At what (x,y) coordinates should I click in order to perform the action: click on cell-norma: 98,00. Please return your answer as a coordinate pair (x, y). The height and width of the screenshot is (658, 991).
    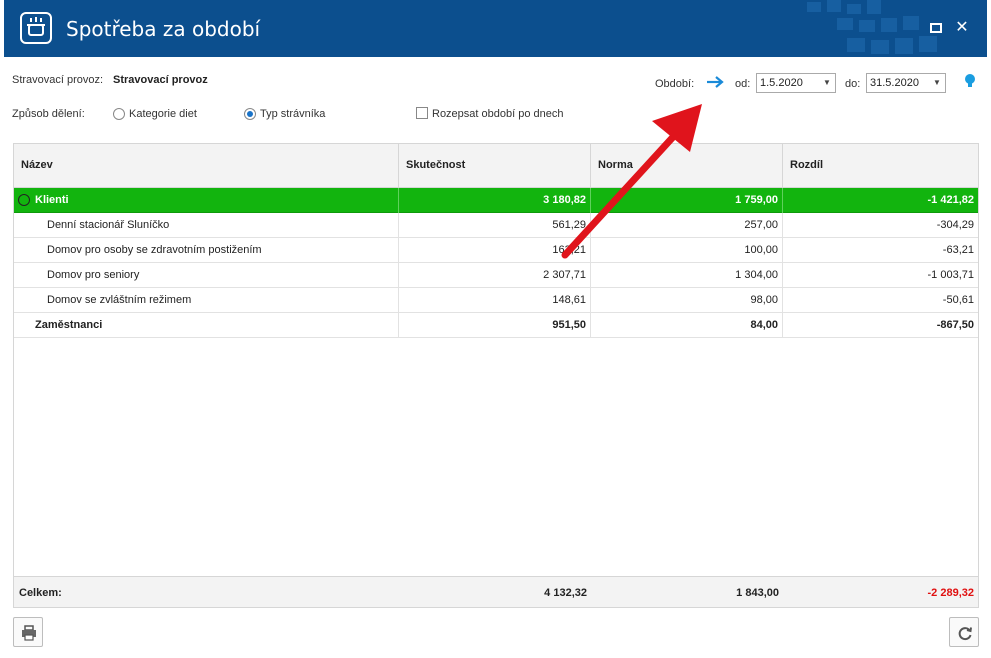
    Looking at the image, I should click on (687, 300).